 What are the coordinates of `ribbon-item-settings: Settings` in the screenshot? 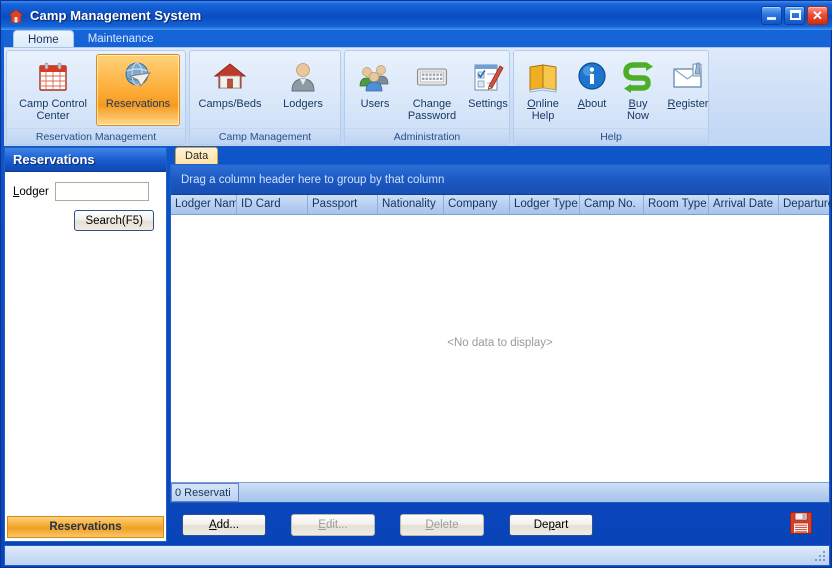 It's located at (488, 90).